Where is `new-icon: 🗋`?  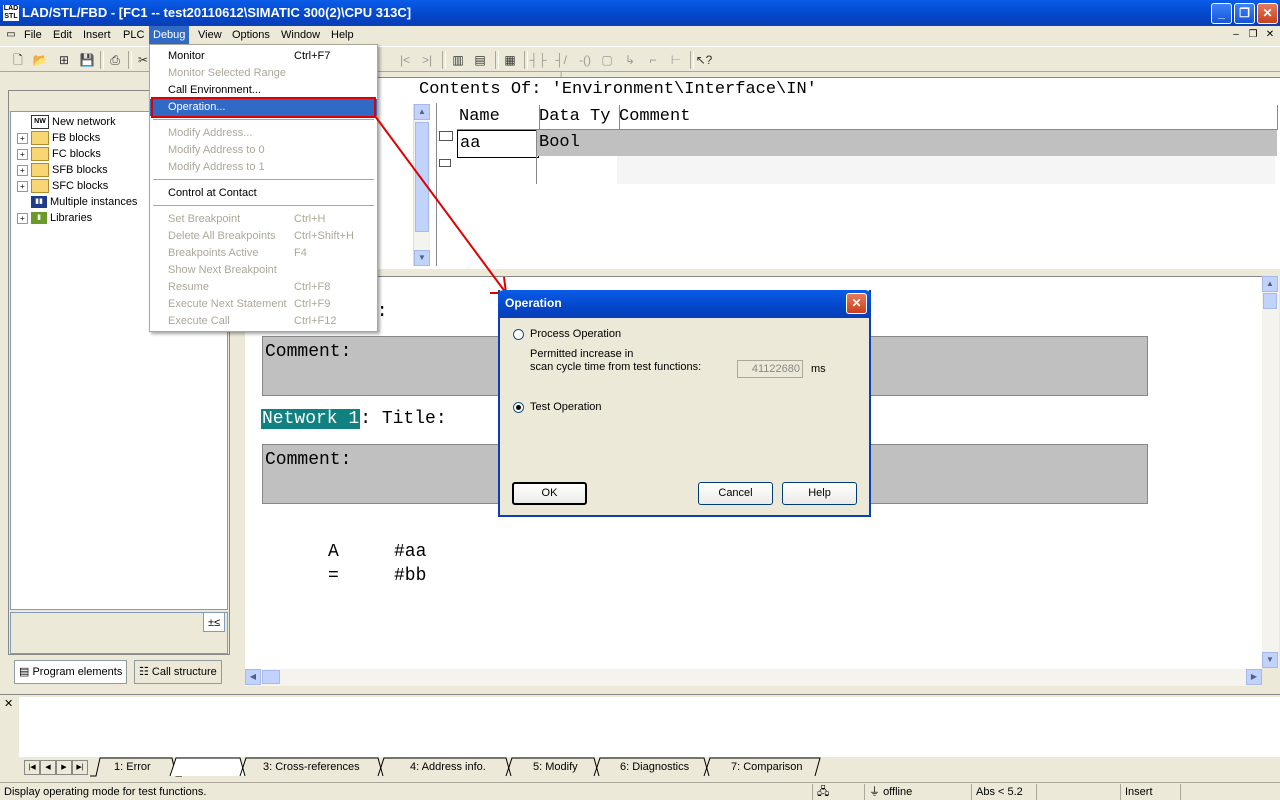 new-icon: 🗋 is located at coordinates (18, 60).